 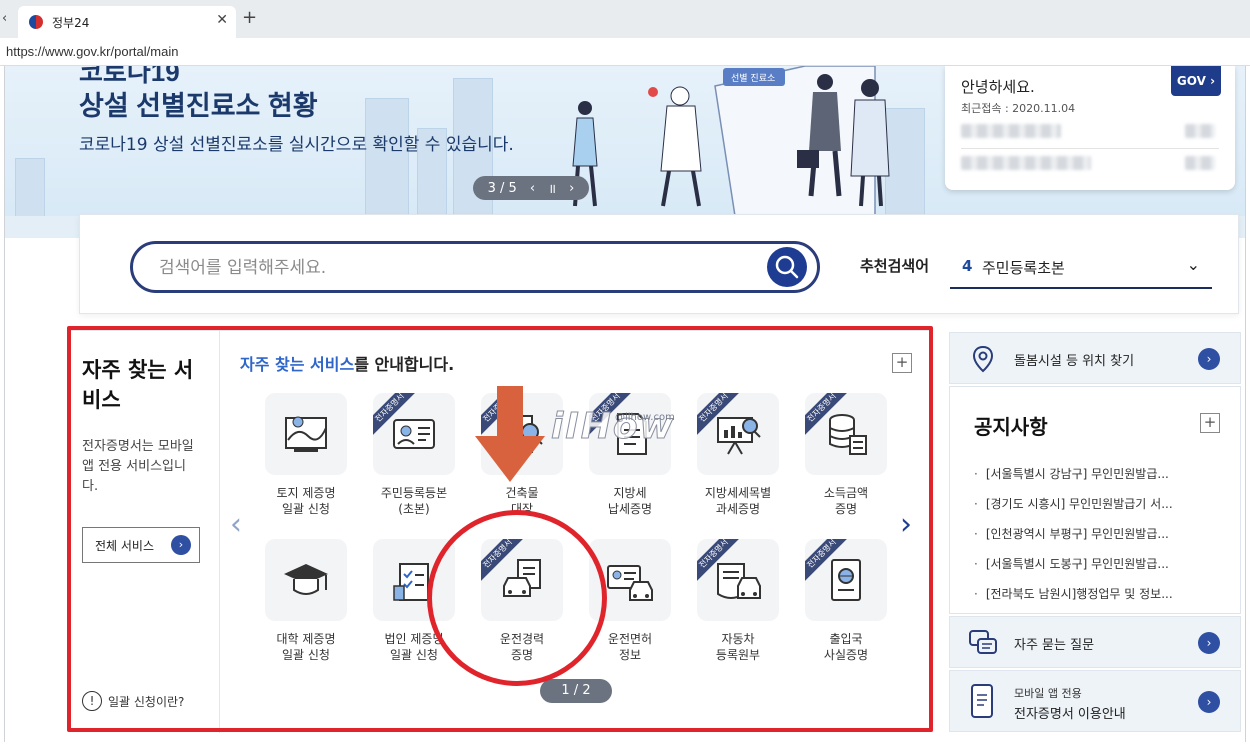 I want to click on recommended-search-label: 추천검색어, so click(x=895, y=266).